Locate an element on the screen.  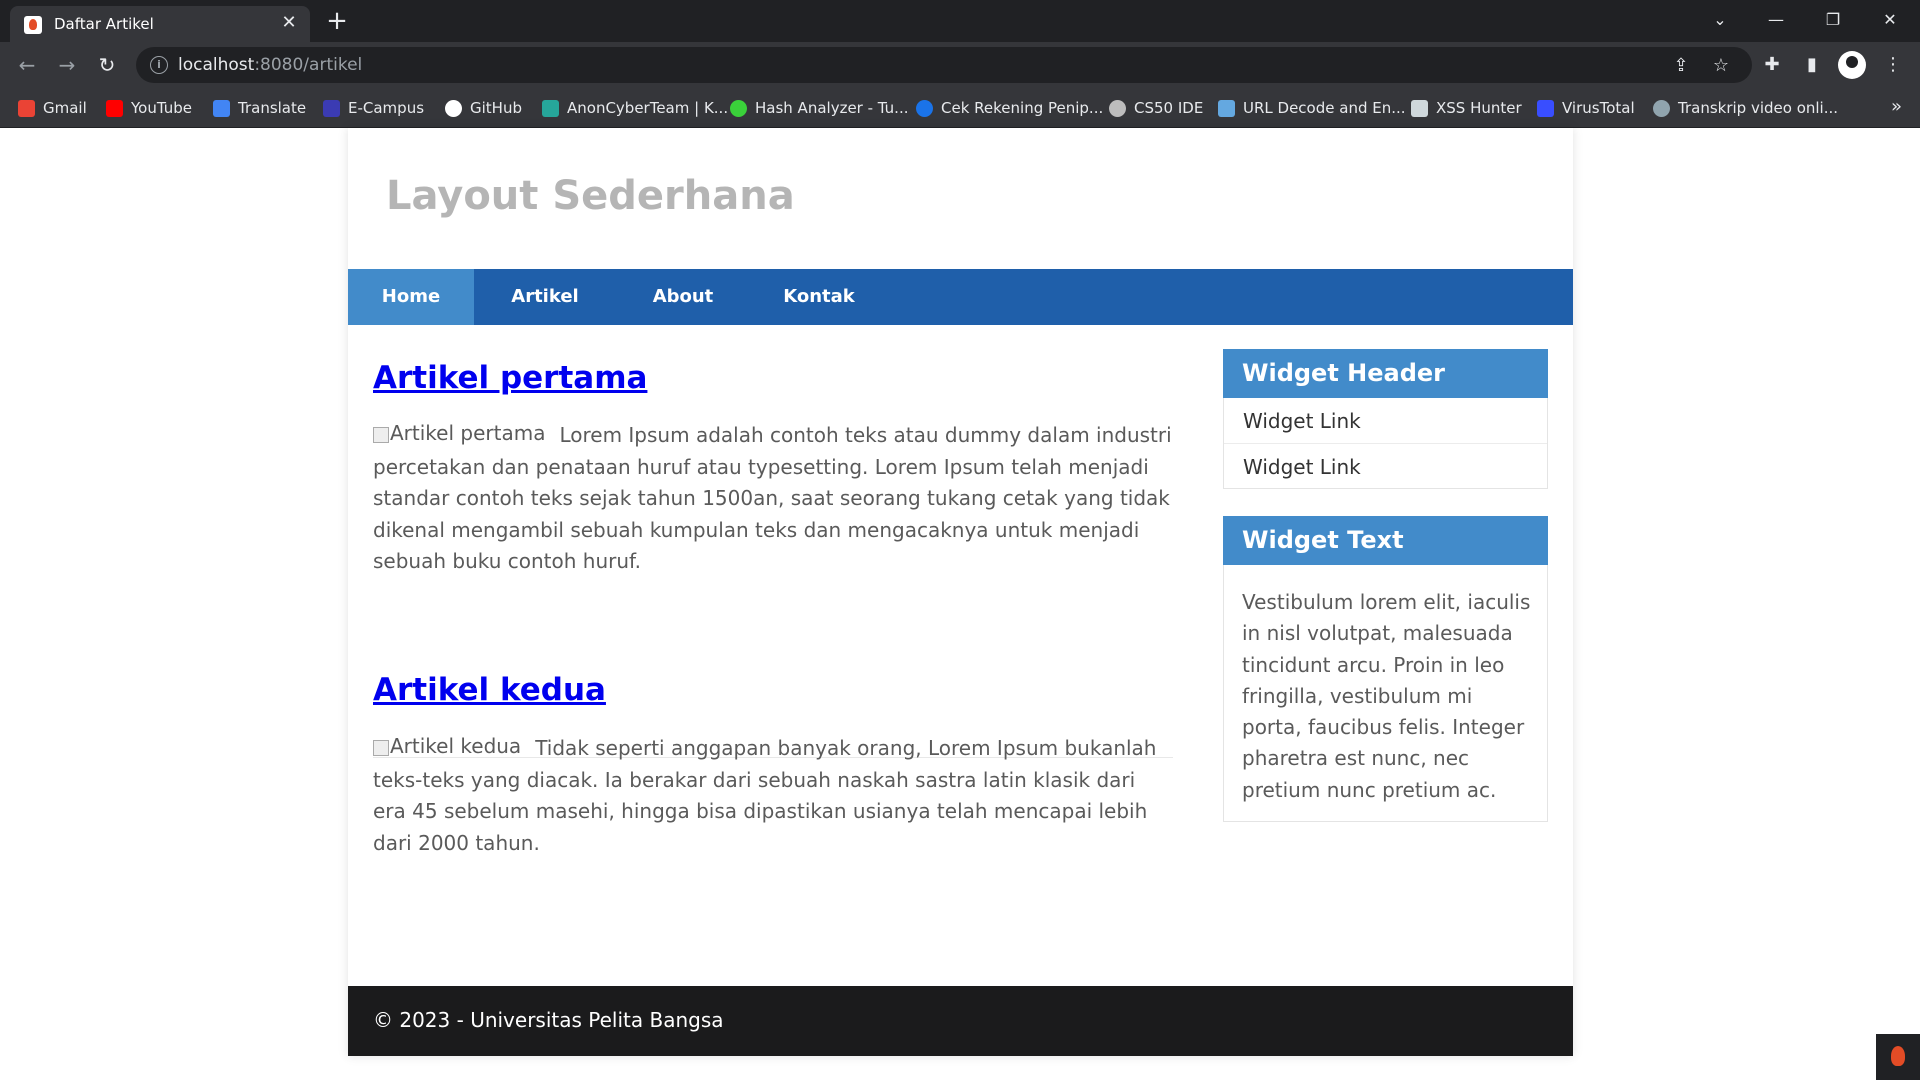
browser-tab-strip: Daftar Artikel ✕ + ⌄ — ❐ ✕ is located at coordinates (960, 21).